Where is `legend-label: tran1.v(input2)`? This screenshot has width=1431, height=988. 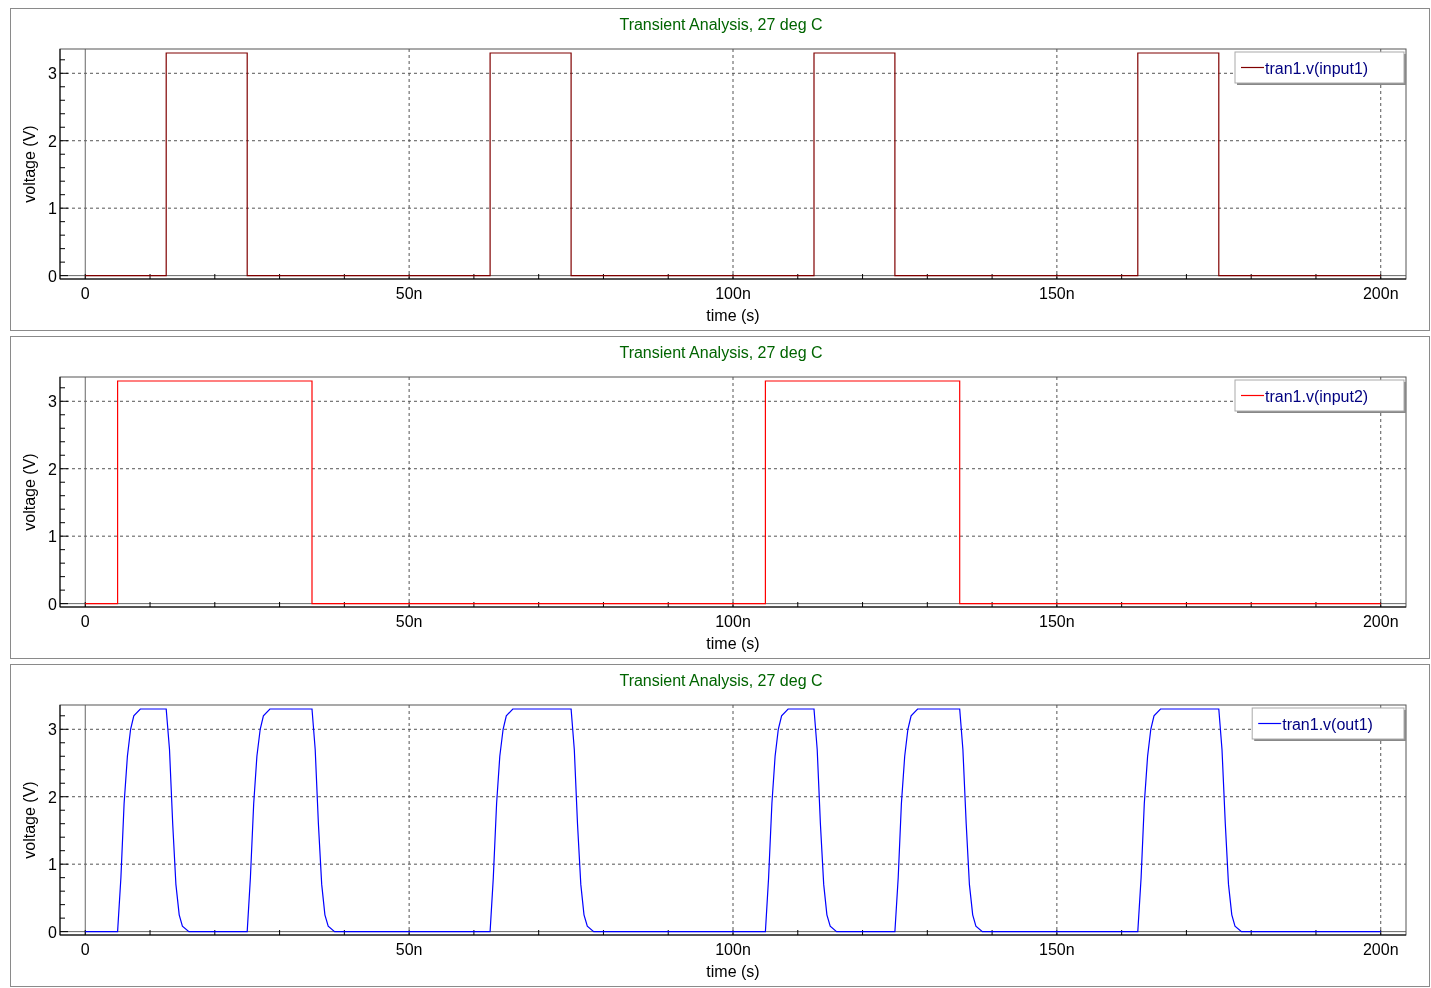
legend-label: tran1.v(input2) is located at coordinates (1317, 396).